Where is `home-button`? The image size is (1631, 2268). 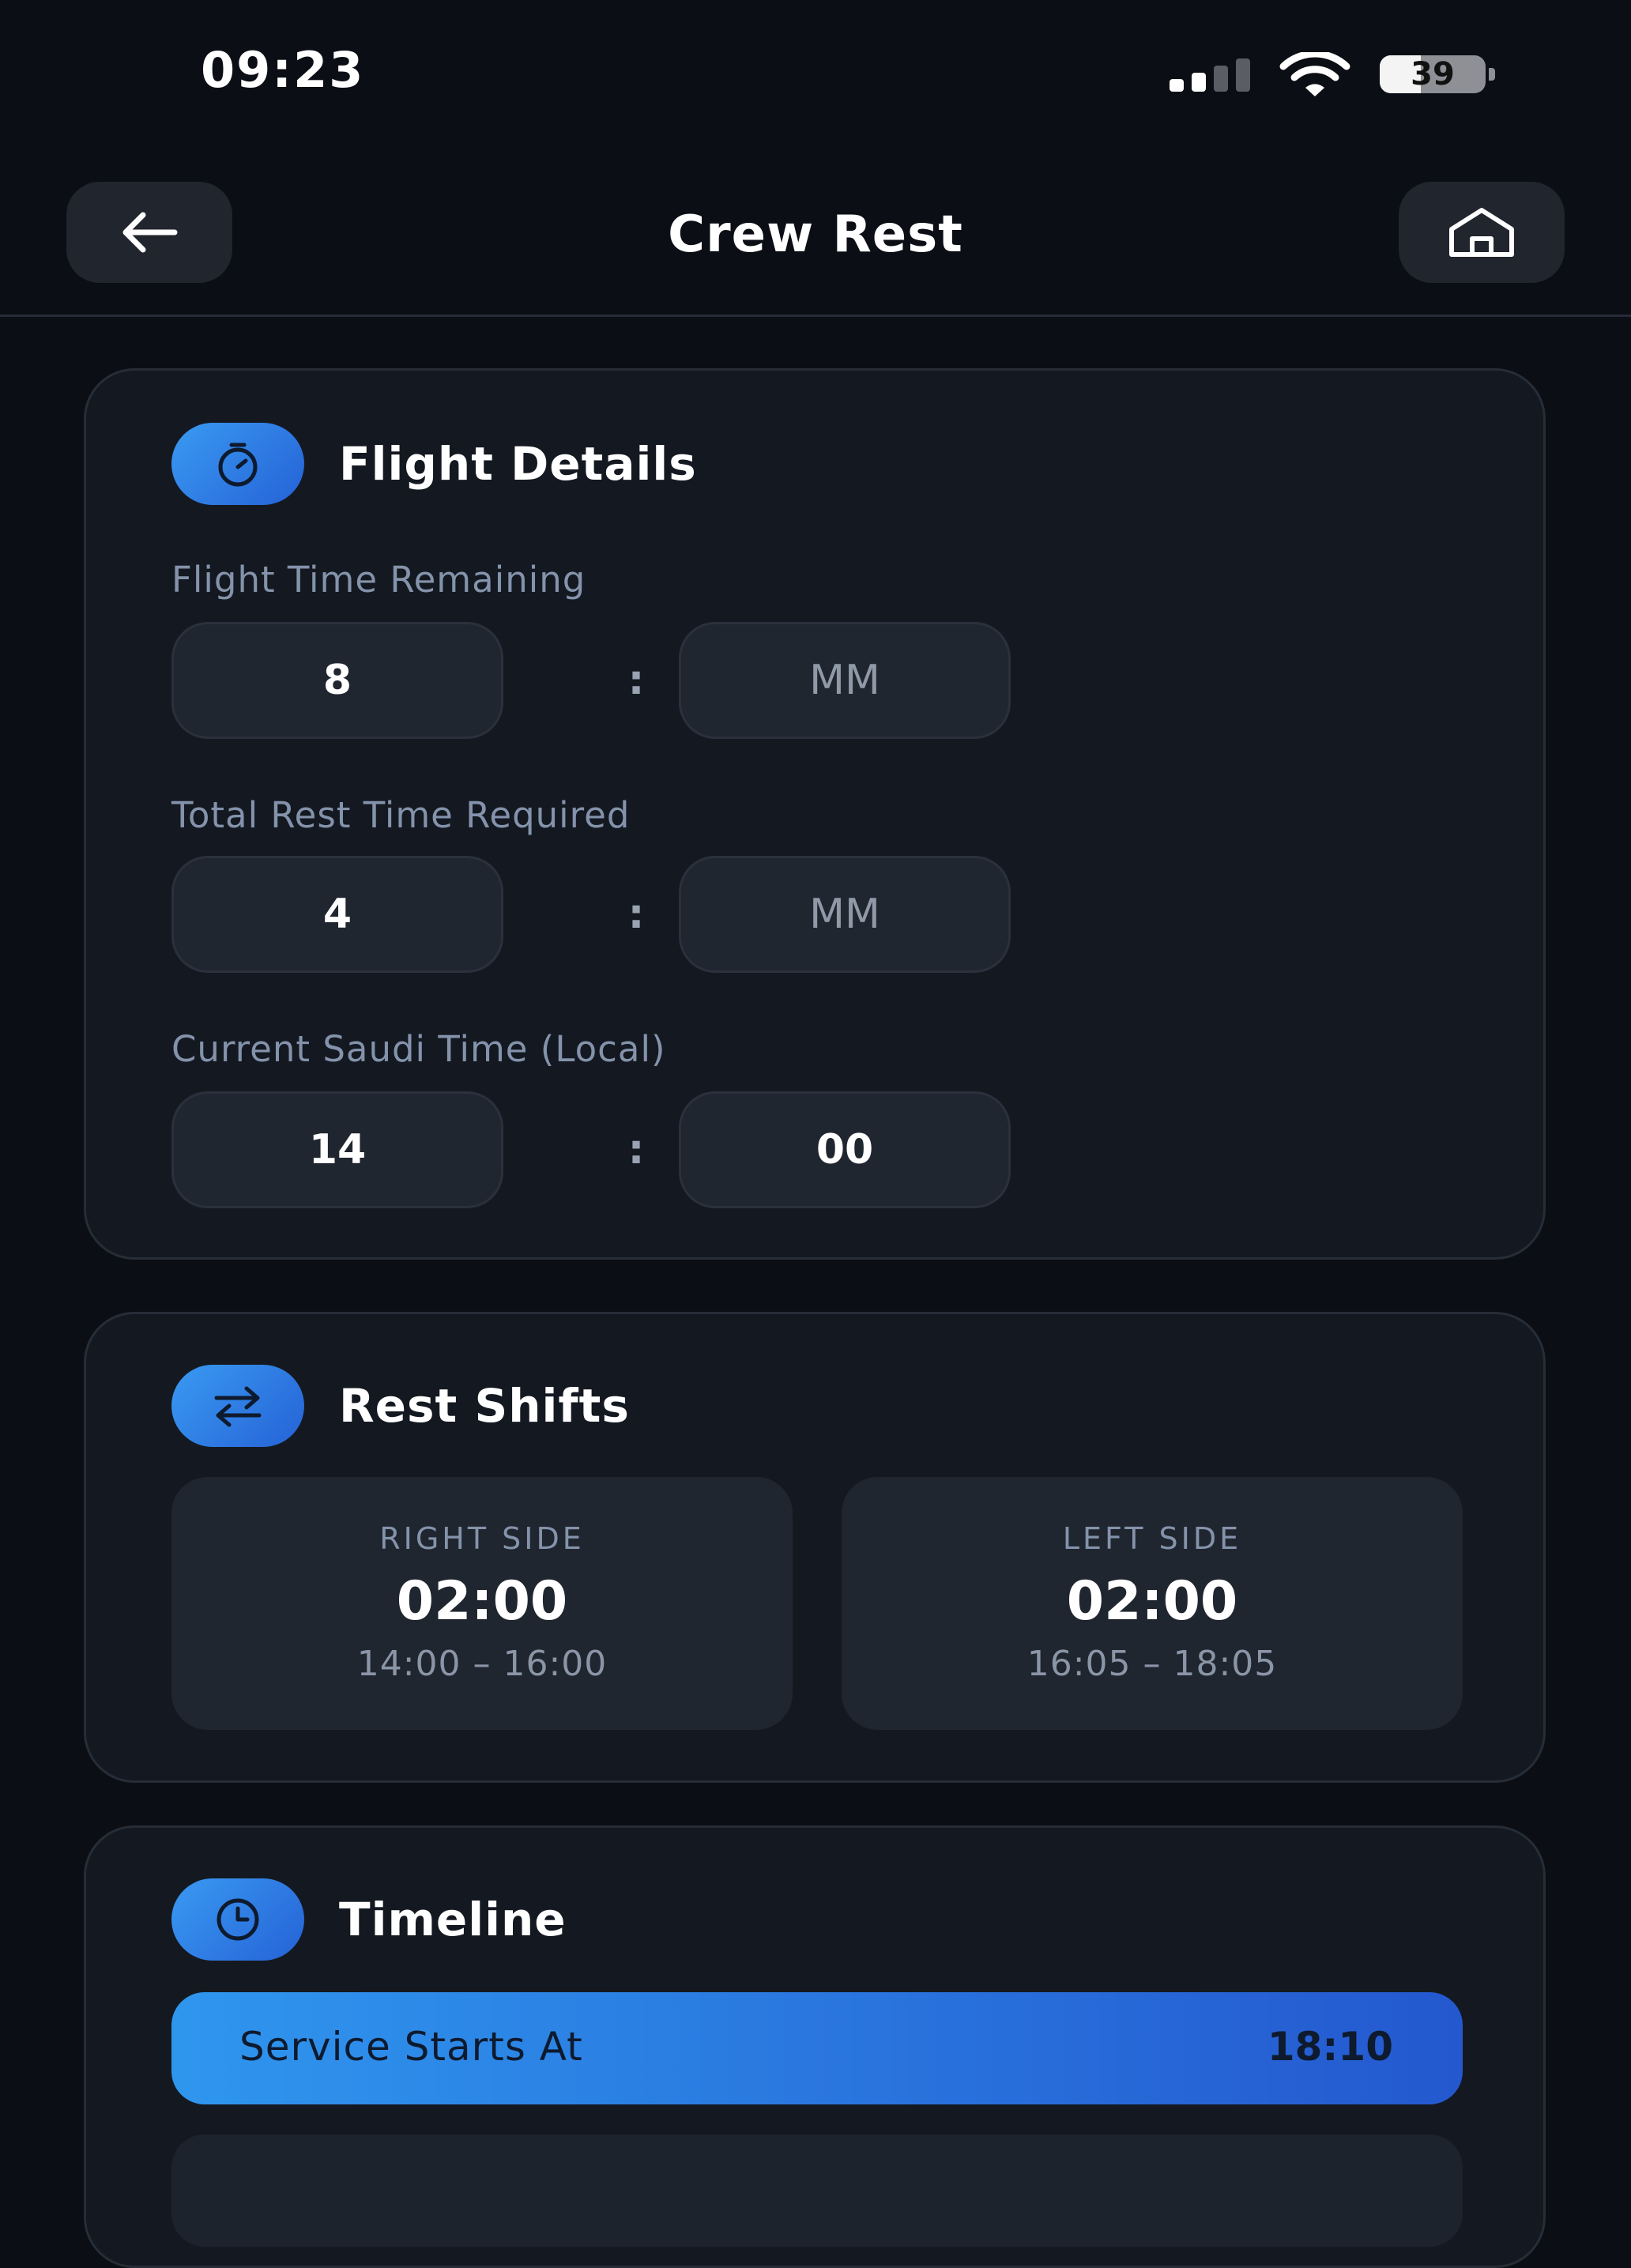 home-button is located at coordinates (1482, 233).